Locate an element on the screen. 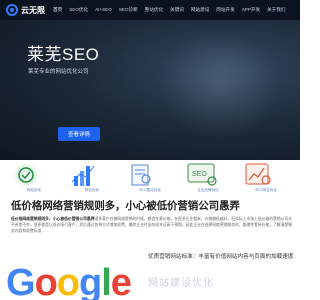 This screenshot has width=320, height=300. feature-brand-optimization: SEO 企业品牌优化 is located at coordinates (208, 179).